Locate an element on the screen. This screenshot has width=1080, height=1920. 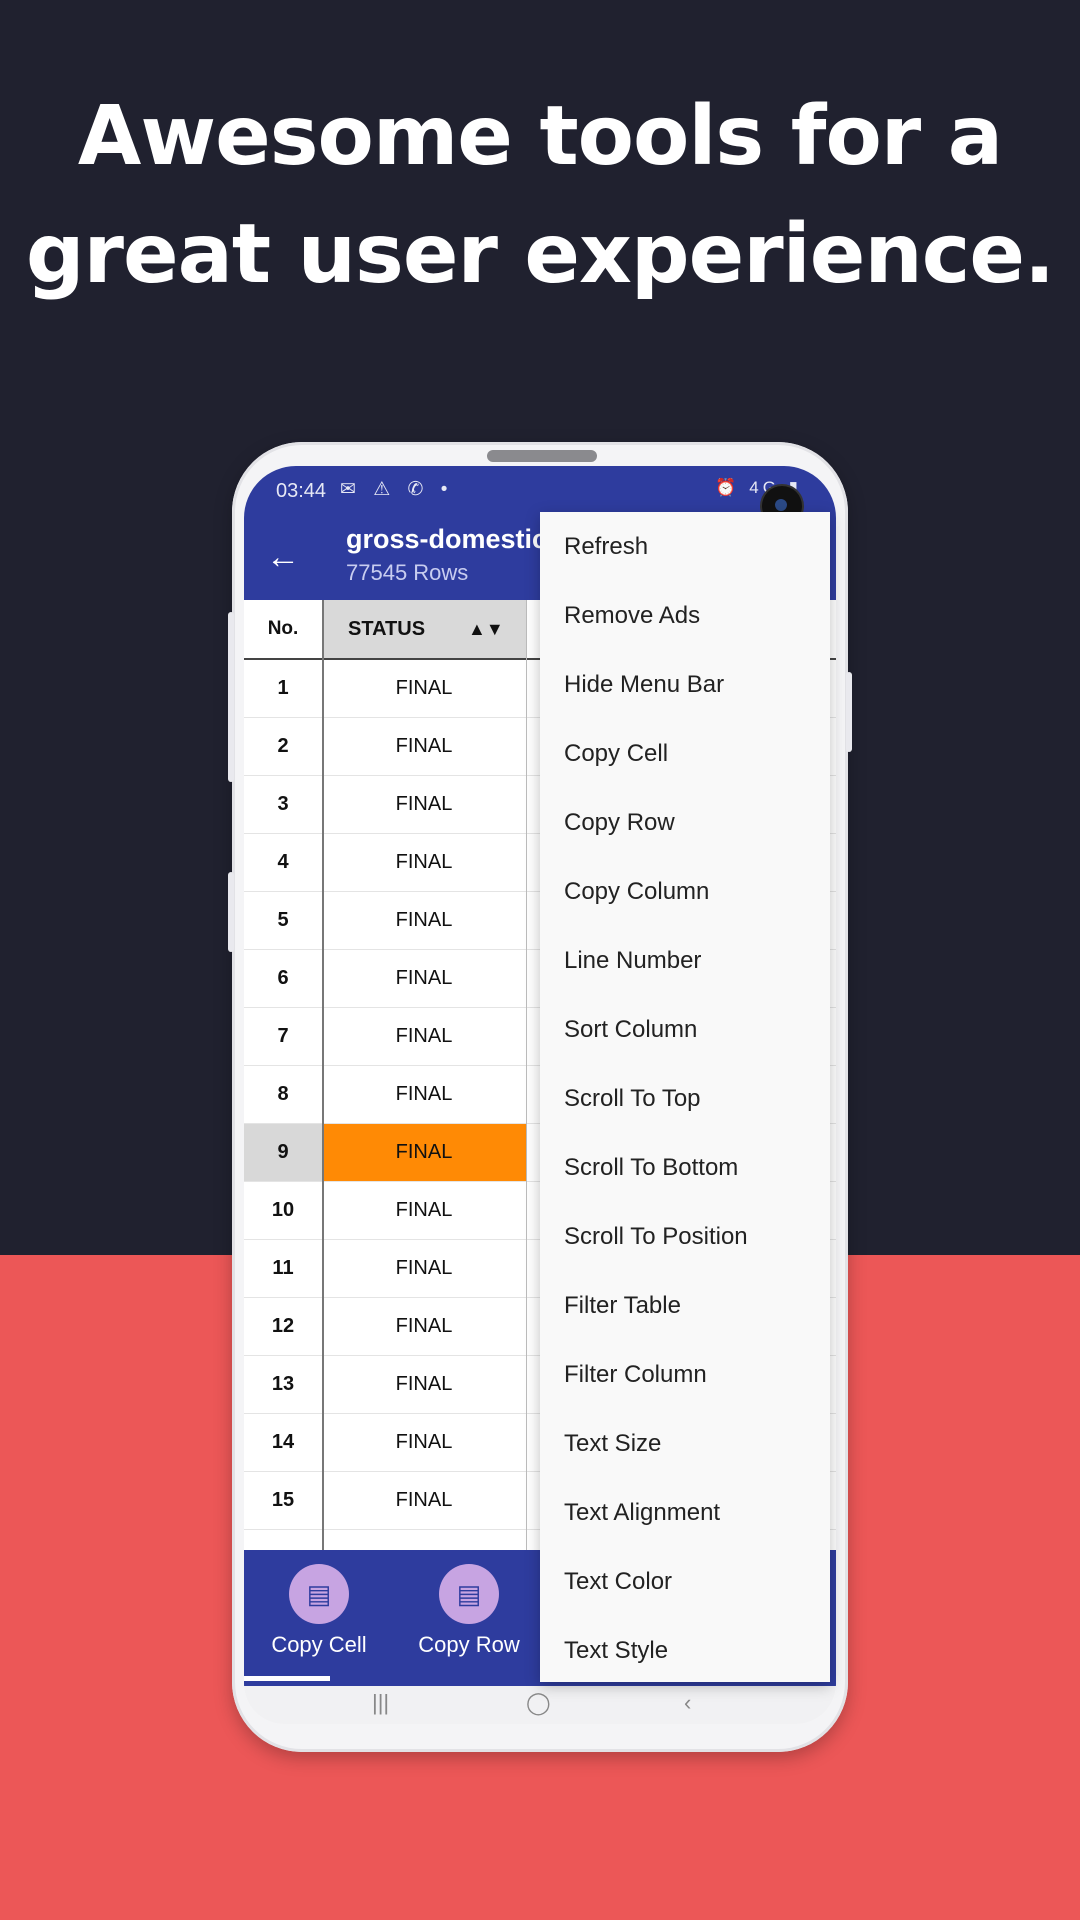
status-bar: 03:44 ✉ ⚠ ✆ • ⏰ 4G ▮ is located at coordinates (540, 491).